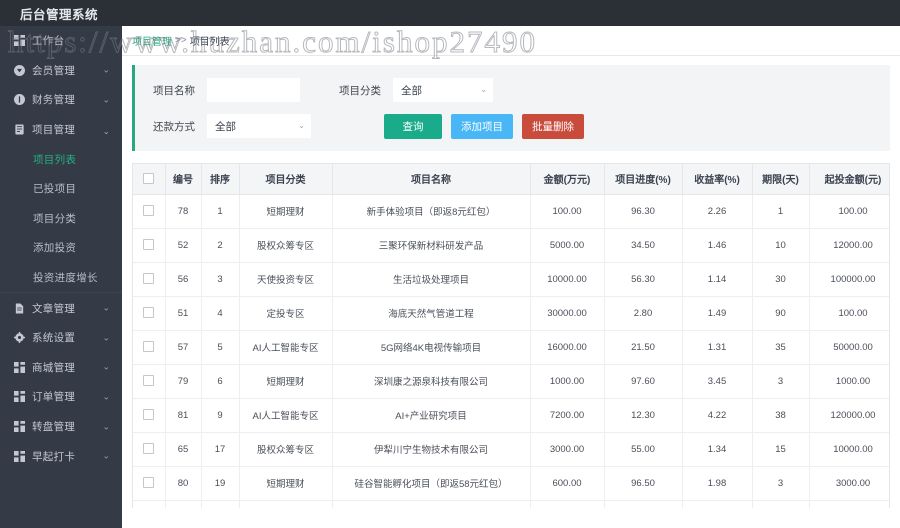  What do you see at coordinates (61, 219) in the screenshot?
I see `sidebar-subitem-project-category: 项目分类` at bounding box center [61, 219].